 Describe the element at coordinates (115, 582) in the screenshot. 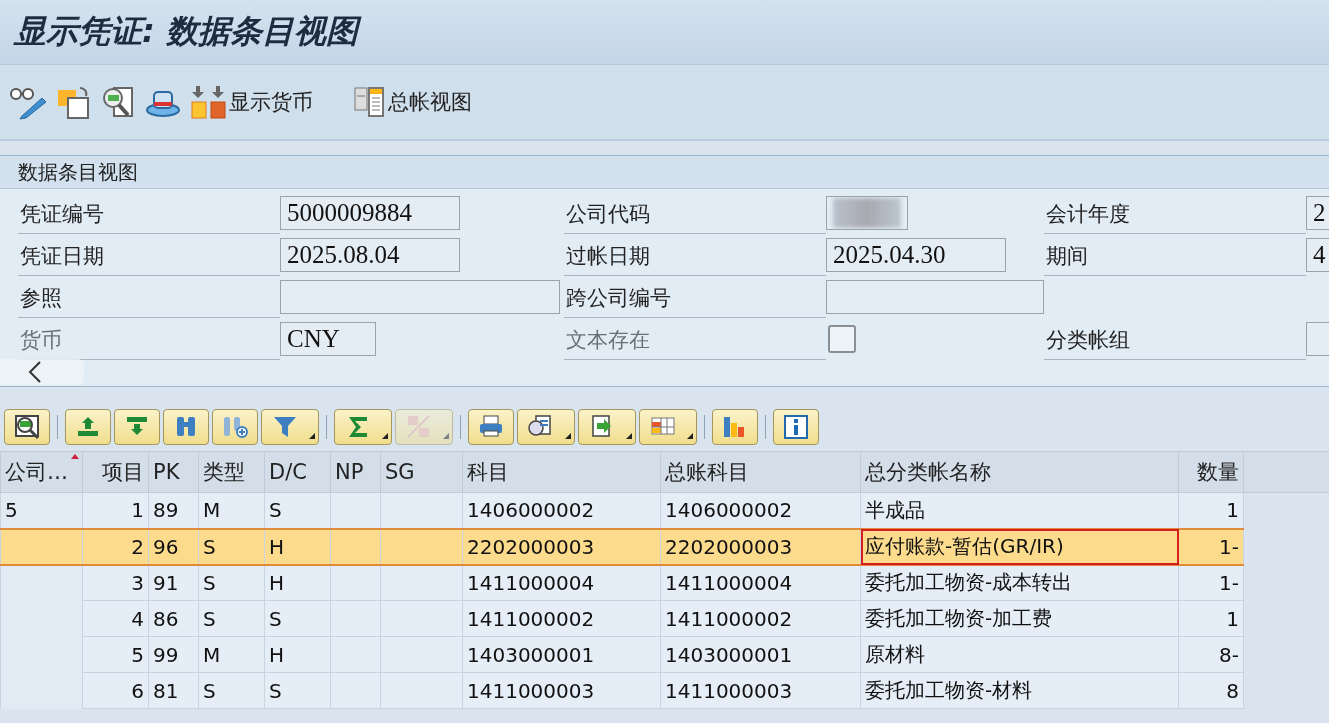

I see `table-cell: 3` at that location.